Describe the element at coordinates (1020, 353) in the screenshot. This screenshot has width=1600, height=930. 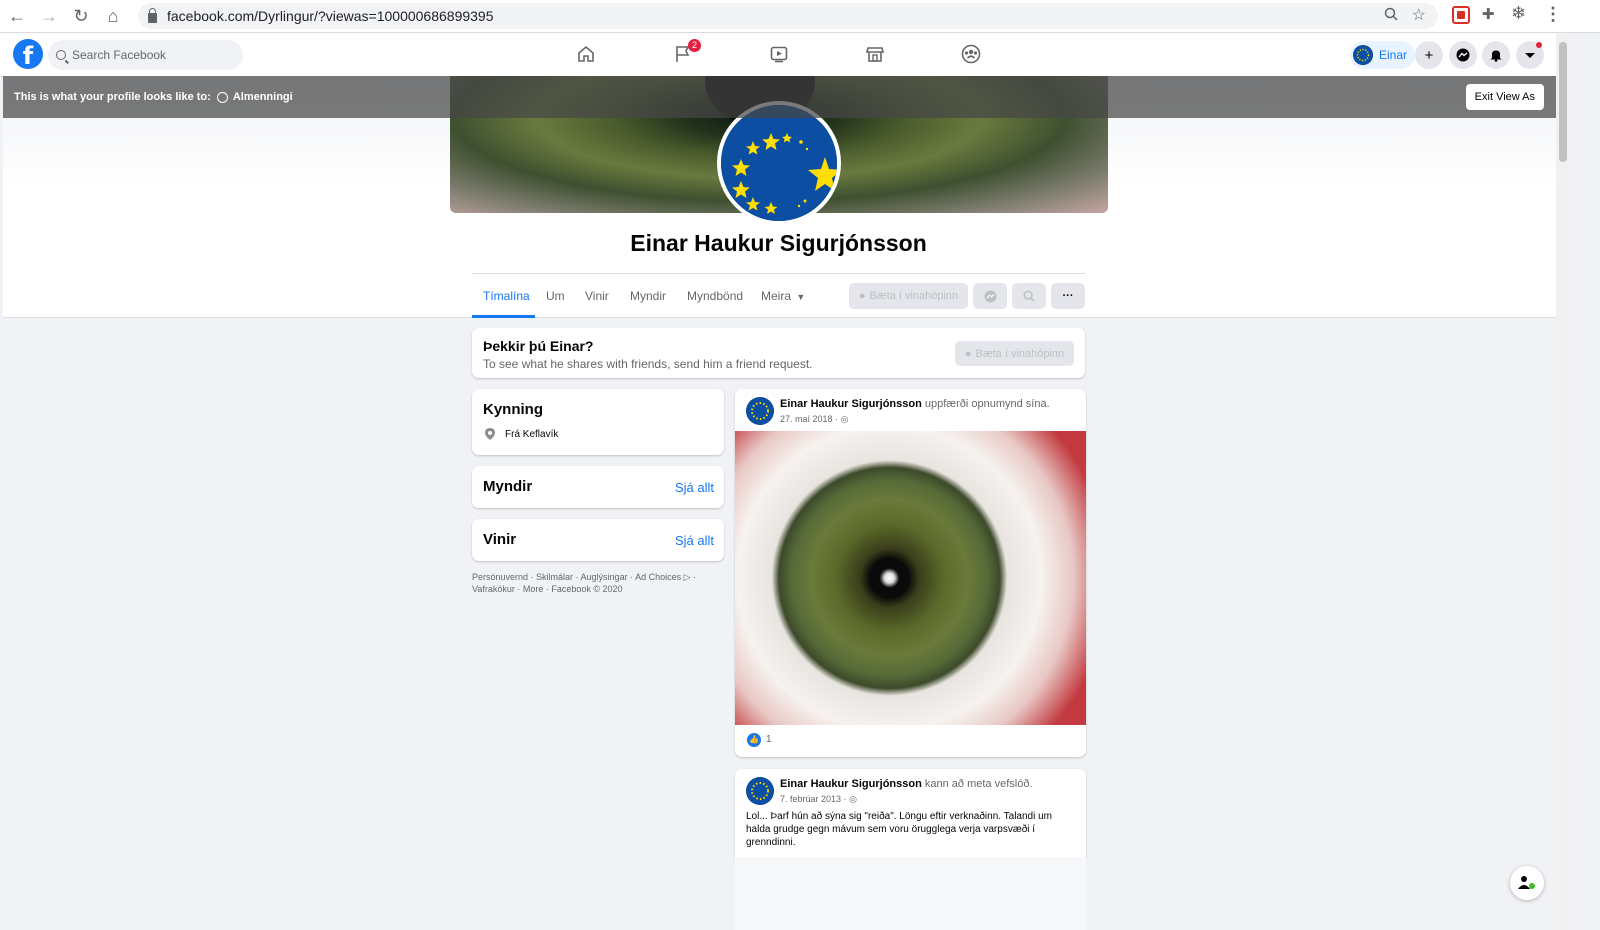
I see `prompt-add-friend-label: Bæta í vinahópinn` at that location.